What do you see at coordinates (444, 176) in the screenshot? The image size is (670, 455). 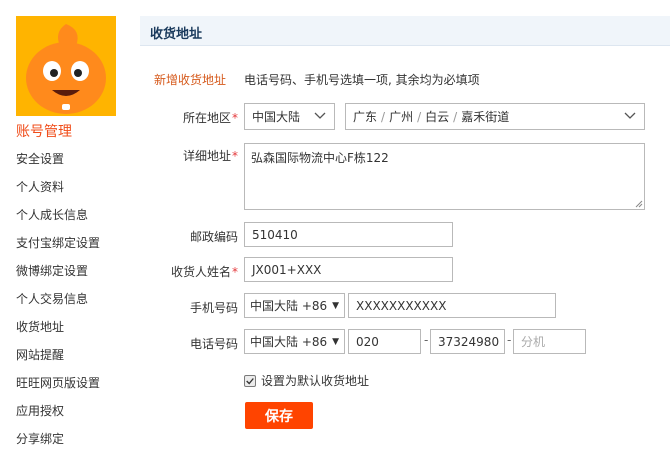 I see `address-textarea: 弘森国际物流中心F栋122` at bounding box center [444, 176].